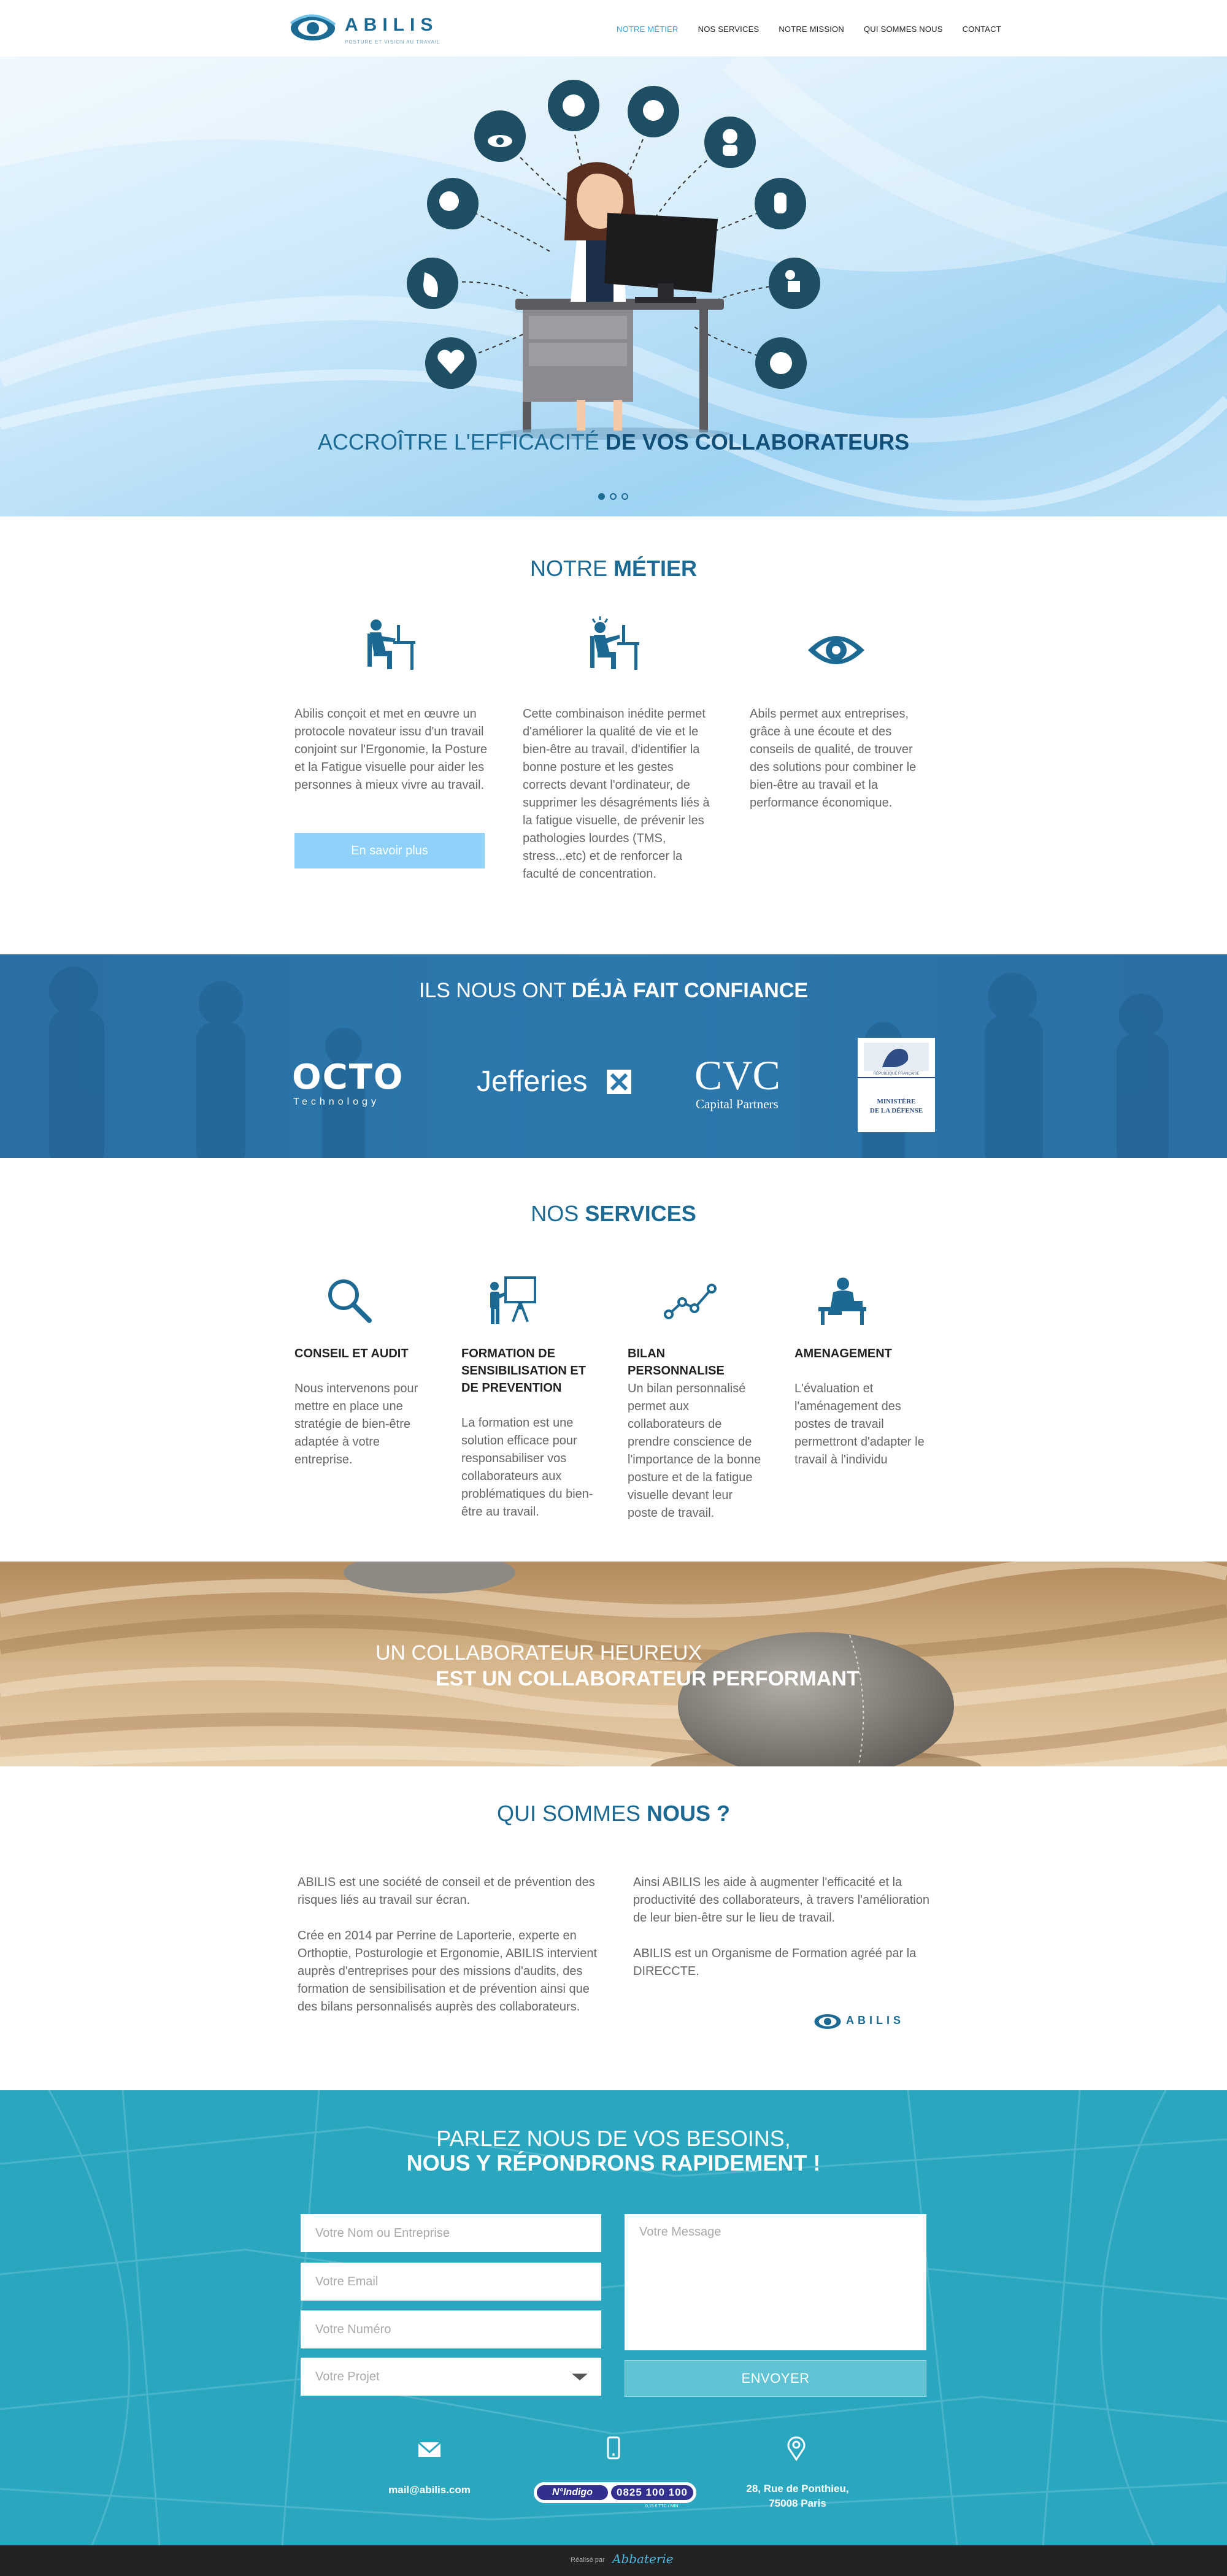  What do you see at coordinates (451, 2329) in the screenshot?
I see `phone-input` at bounding box center [451, 2329].